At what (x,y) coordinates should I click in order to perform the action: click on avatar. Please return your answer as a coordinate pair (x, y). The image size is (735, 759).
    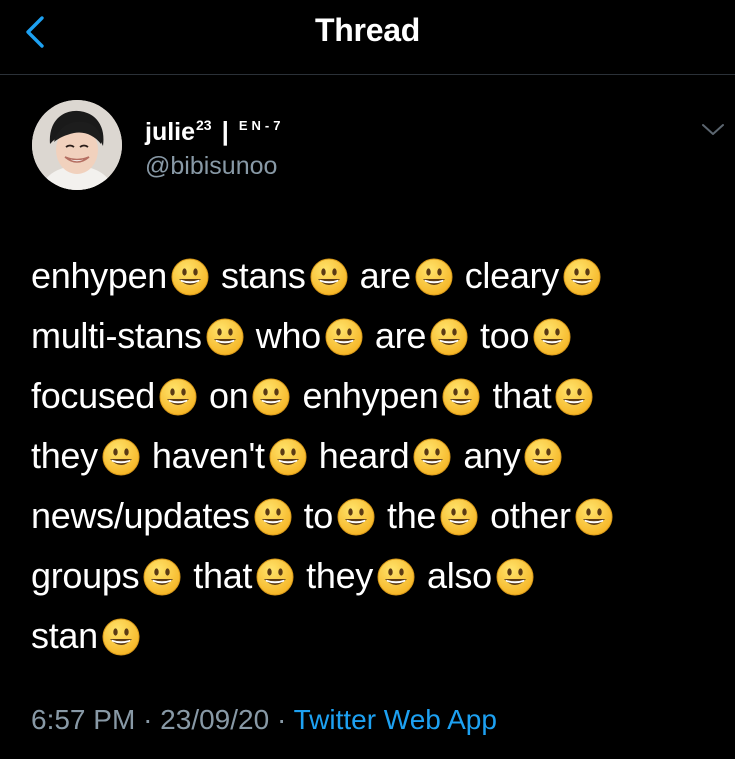
    Looking at the image, I should click on (77, 145).